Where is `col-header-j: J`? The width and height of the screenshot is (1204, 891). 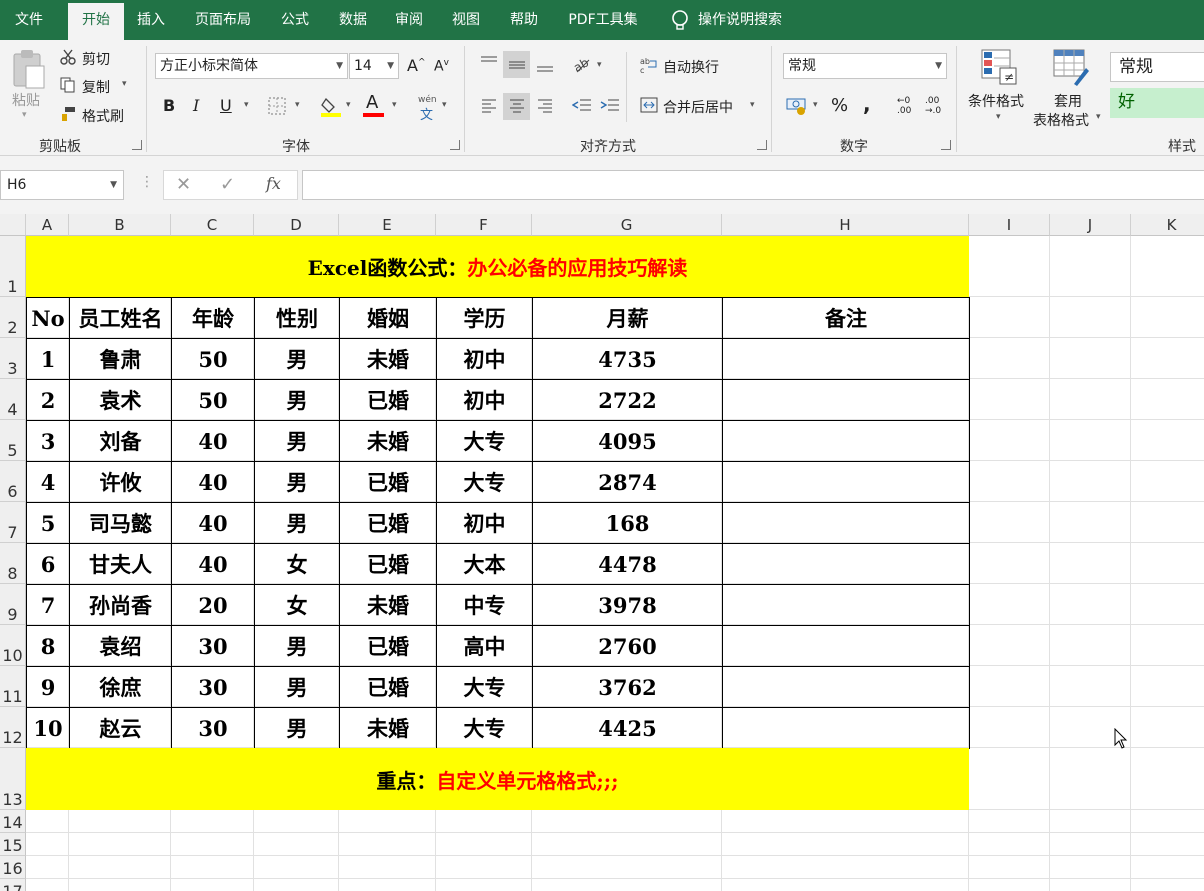
col-header-j: J is located at coordinates (1090, 225).